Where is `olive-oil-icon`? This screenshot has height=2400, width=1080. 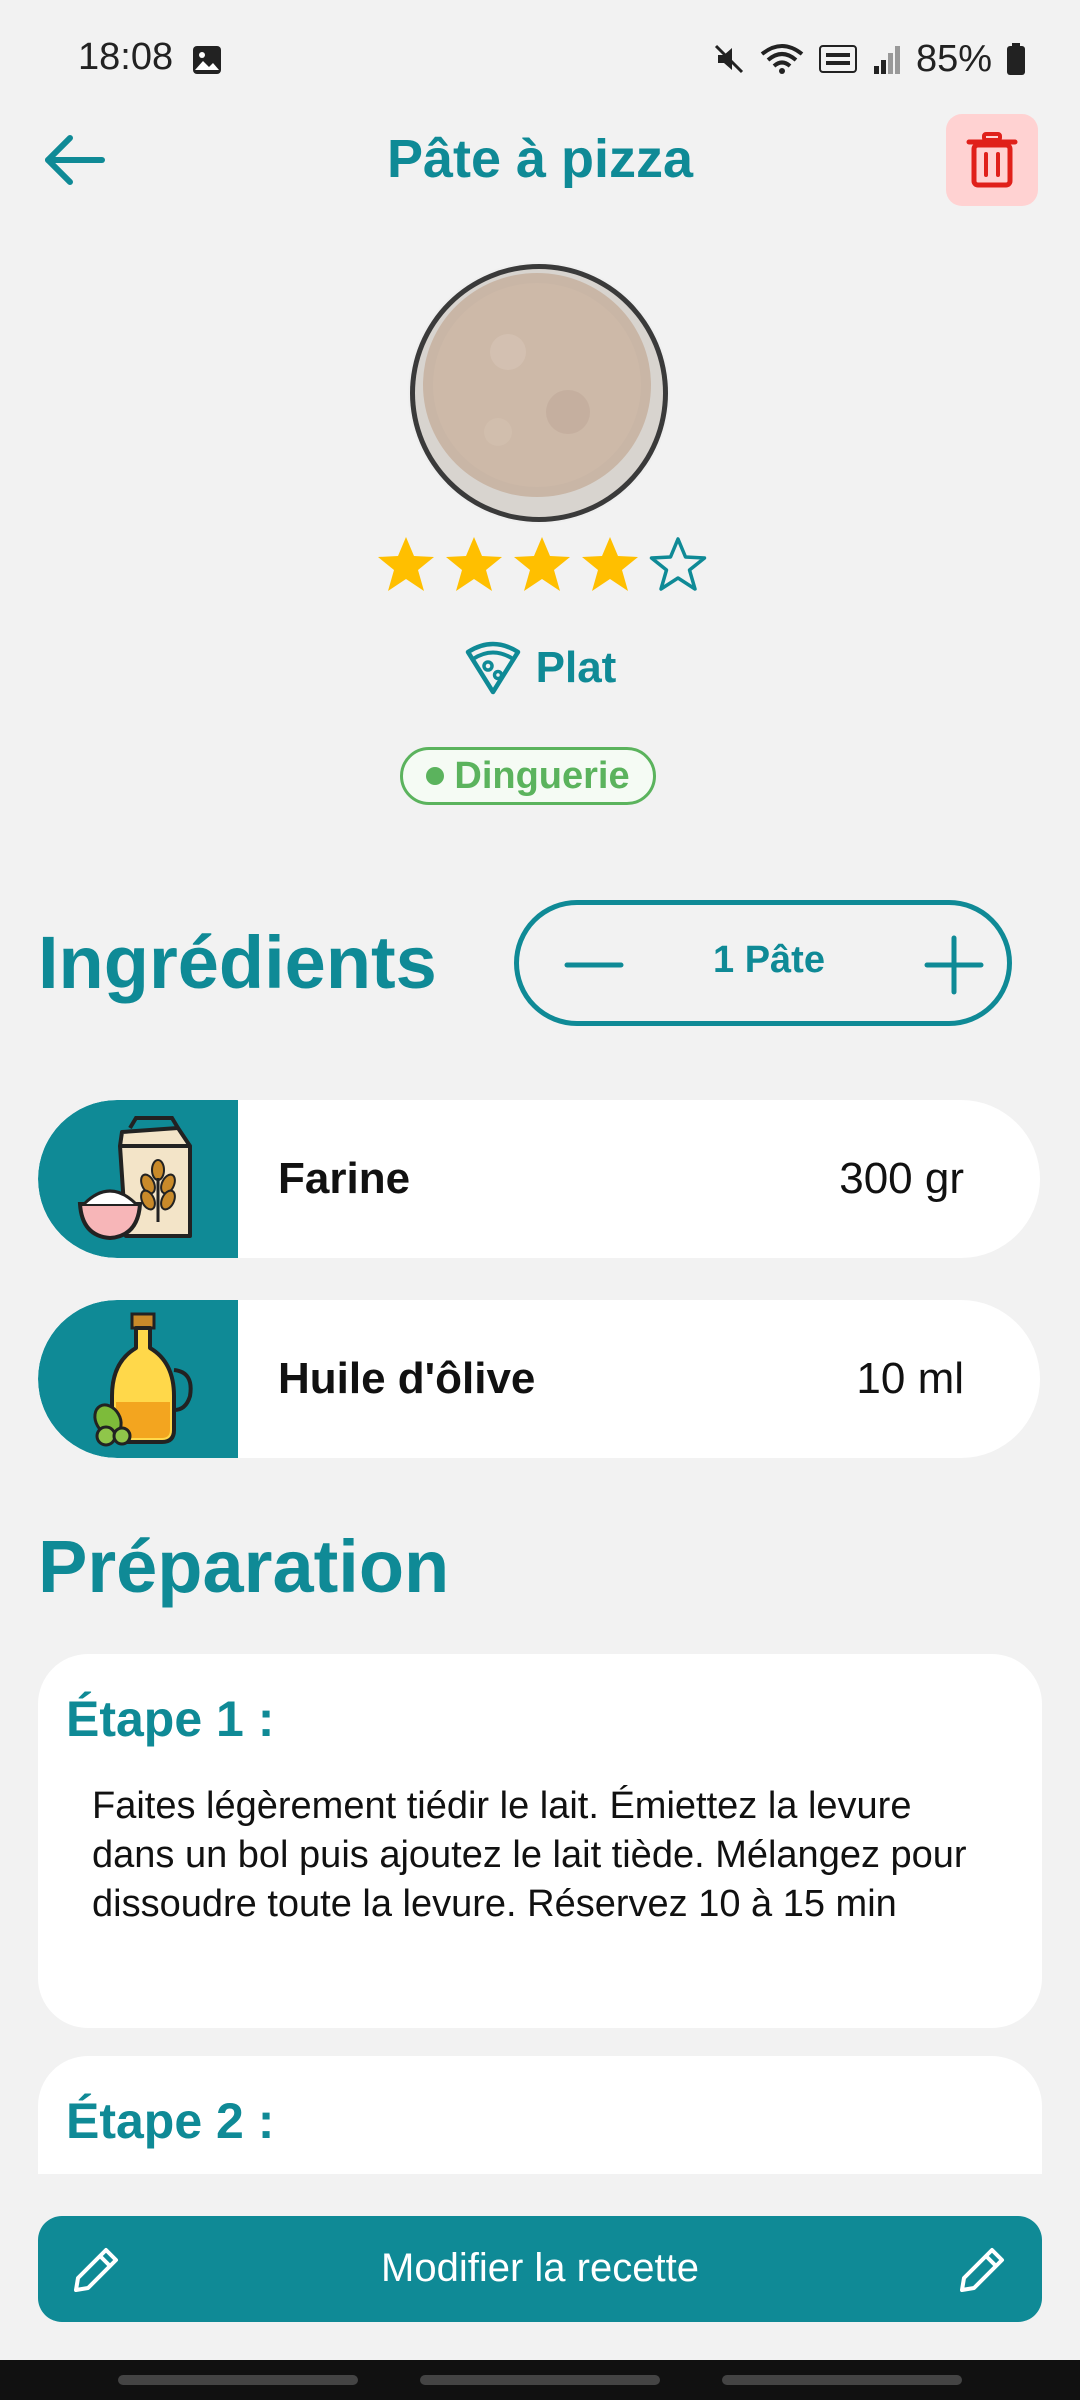 olive-oil-icon is located at coordinates (143, 1379).